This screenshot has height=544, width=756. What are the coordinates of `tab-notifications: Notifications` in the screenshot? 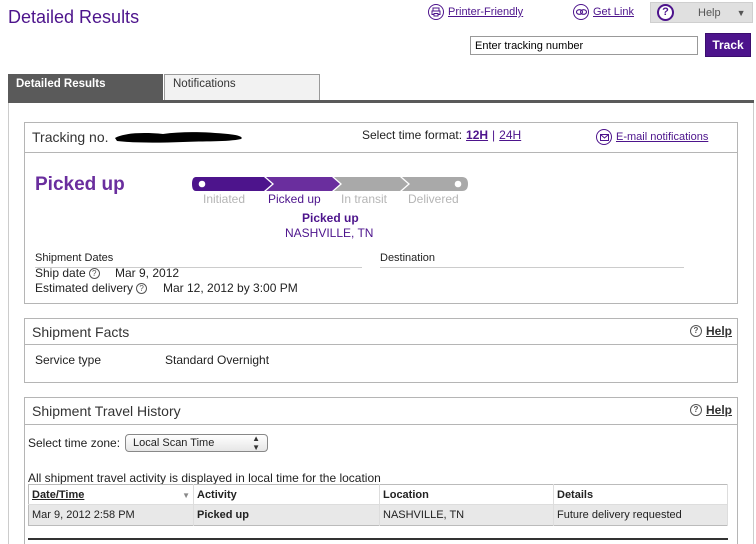 It's located at (242, 87).